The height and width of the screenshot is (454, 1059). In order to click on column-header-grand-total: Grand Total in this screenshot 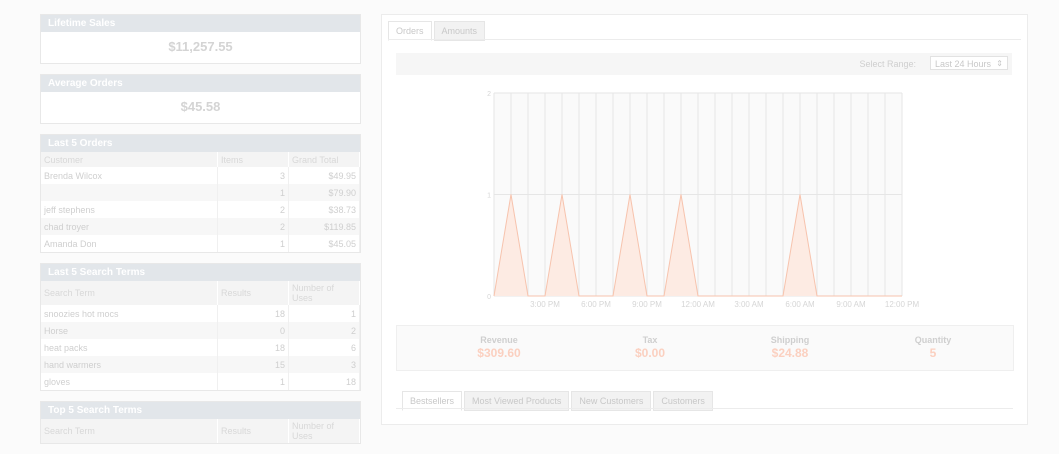, I will do `click(324, 159)`.